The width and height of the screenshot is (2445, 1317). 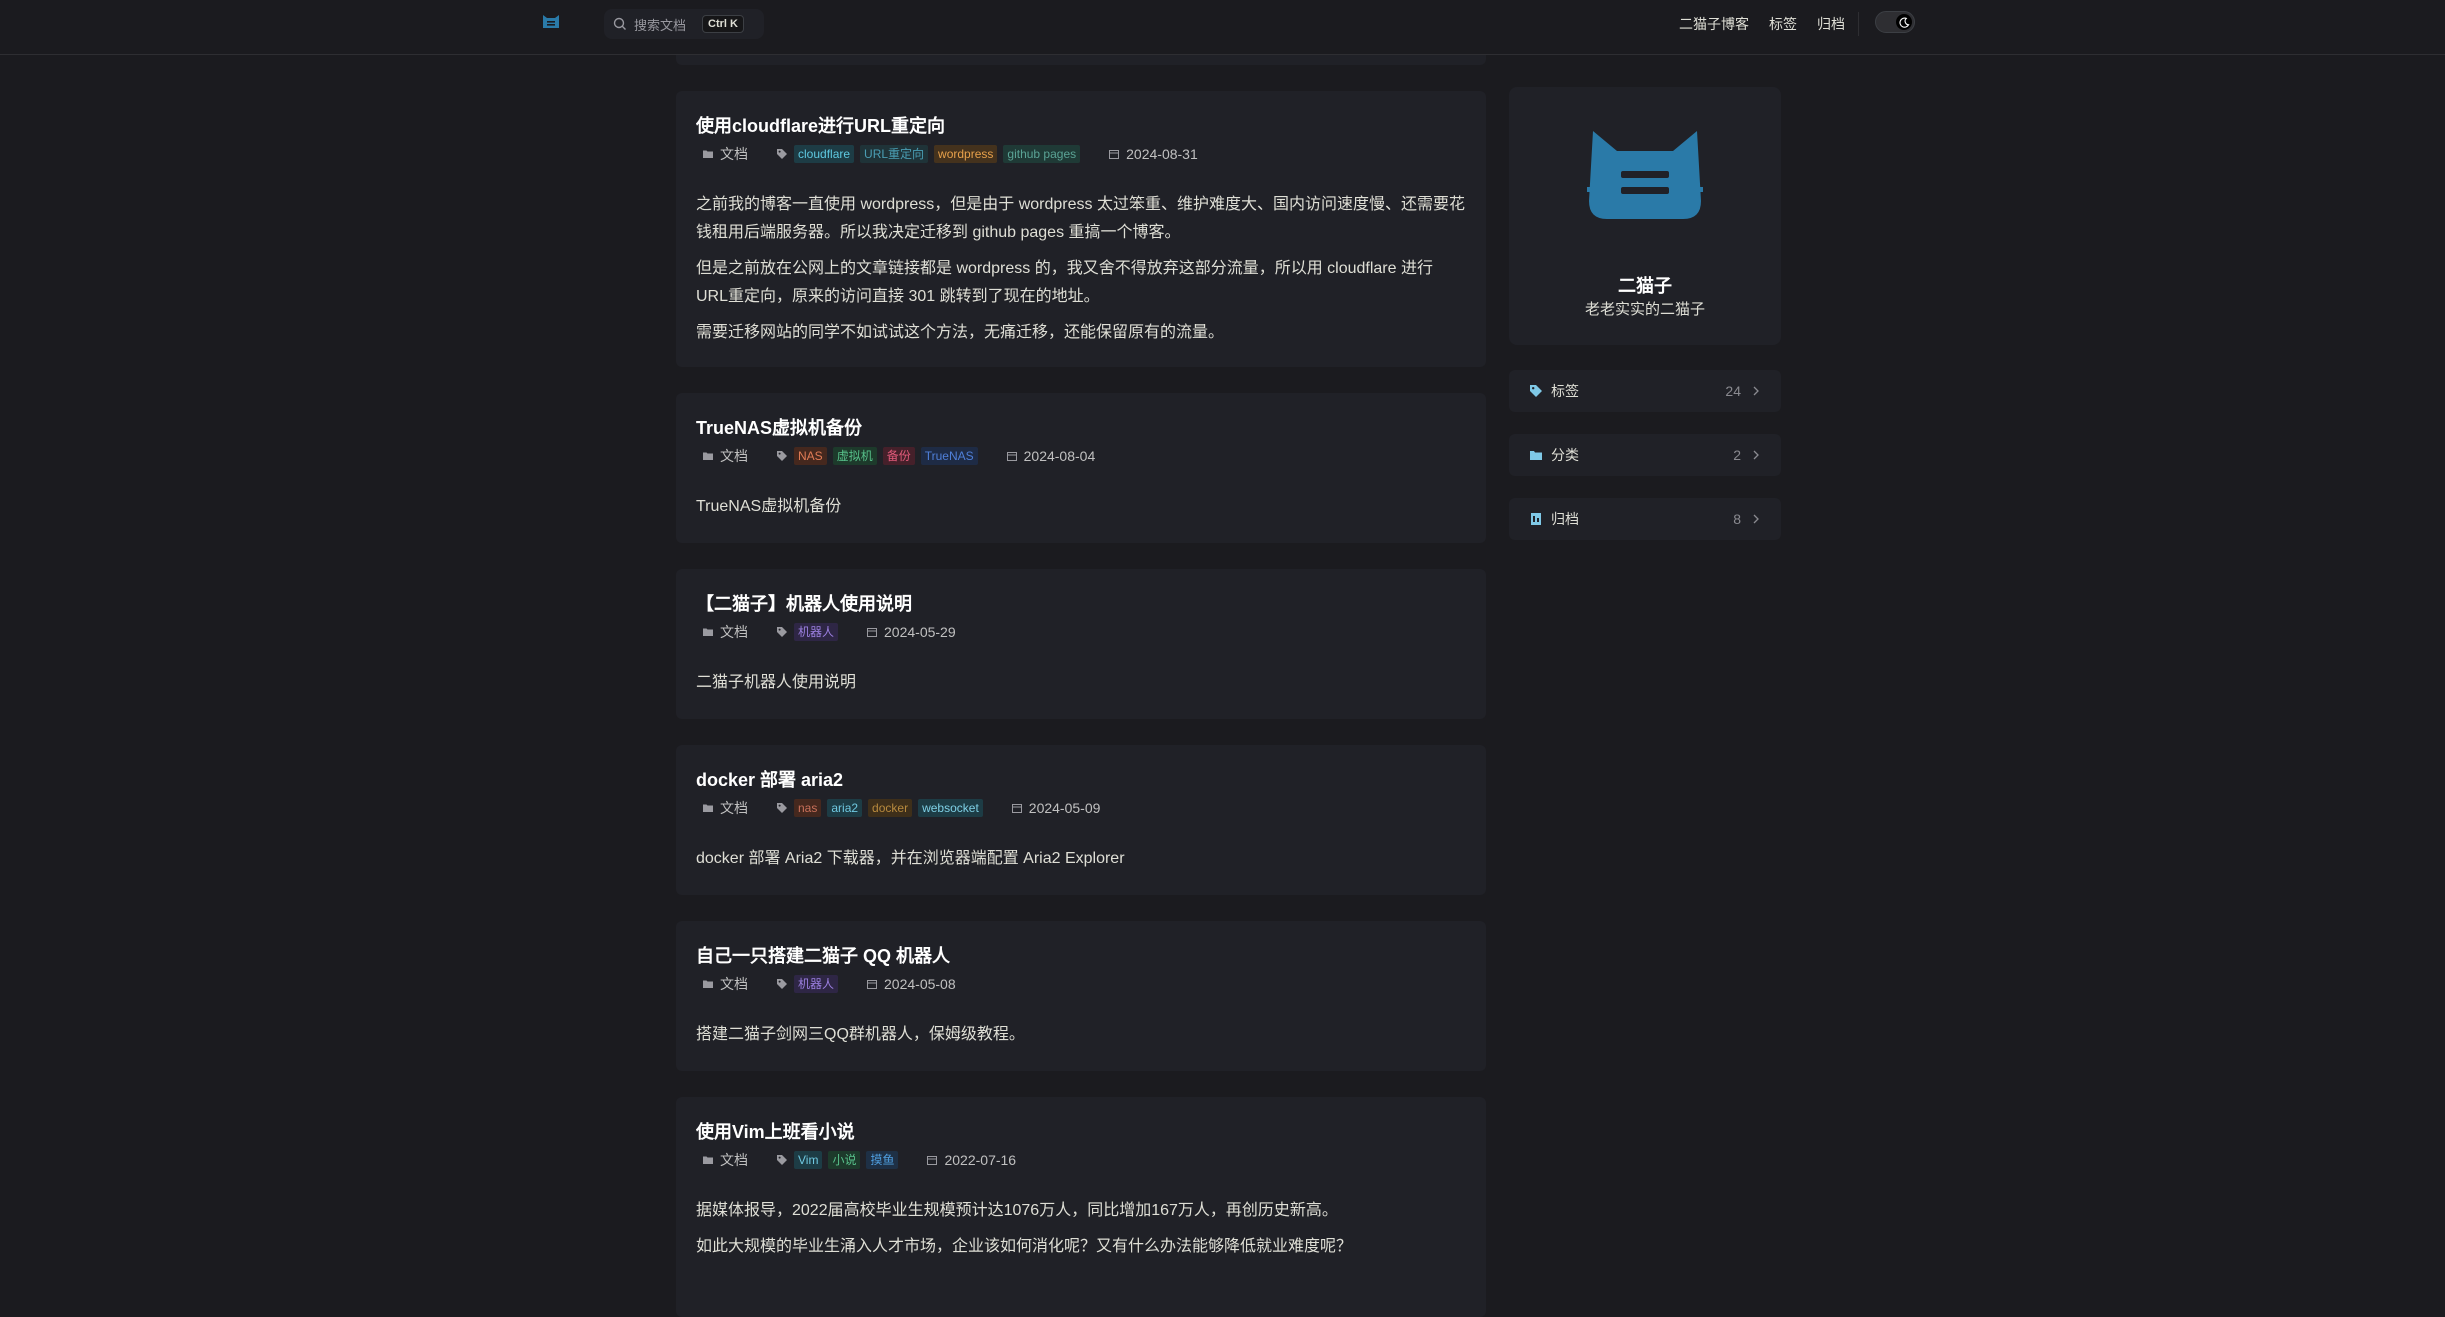 I want to click on previous-post-card-edge, so click(x=1081, y=60).